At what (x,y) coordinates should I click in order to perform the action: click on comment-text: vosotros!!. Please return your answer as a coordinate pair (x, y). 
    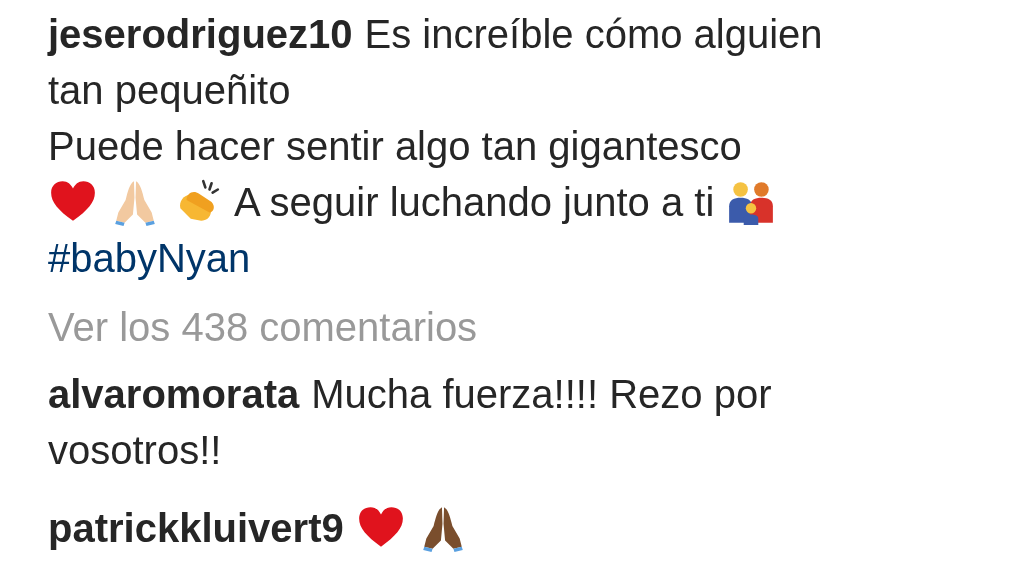
    Looking at the image, I should click on (135, 450).